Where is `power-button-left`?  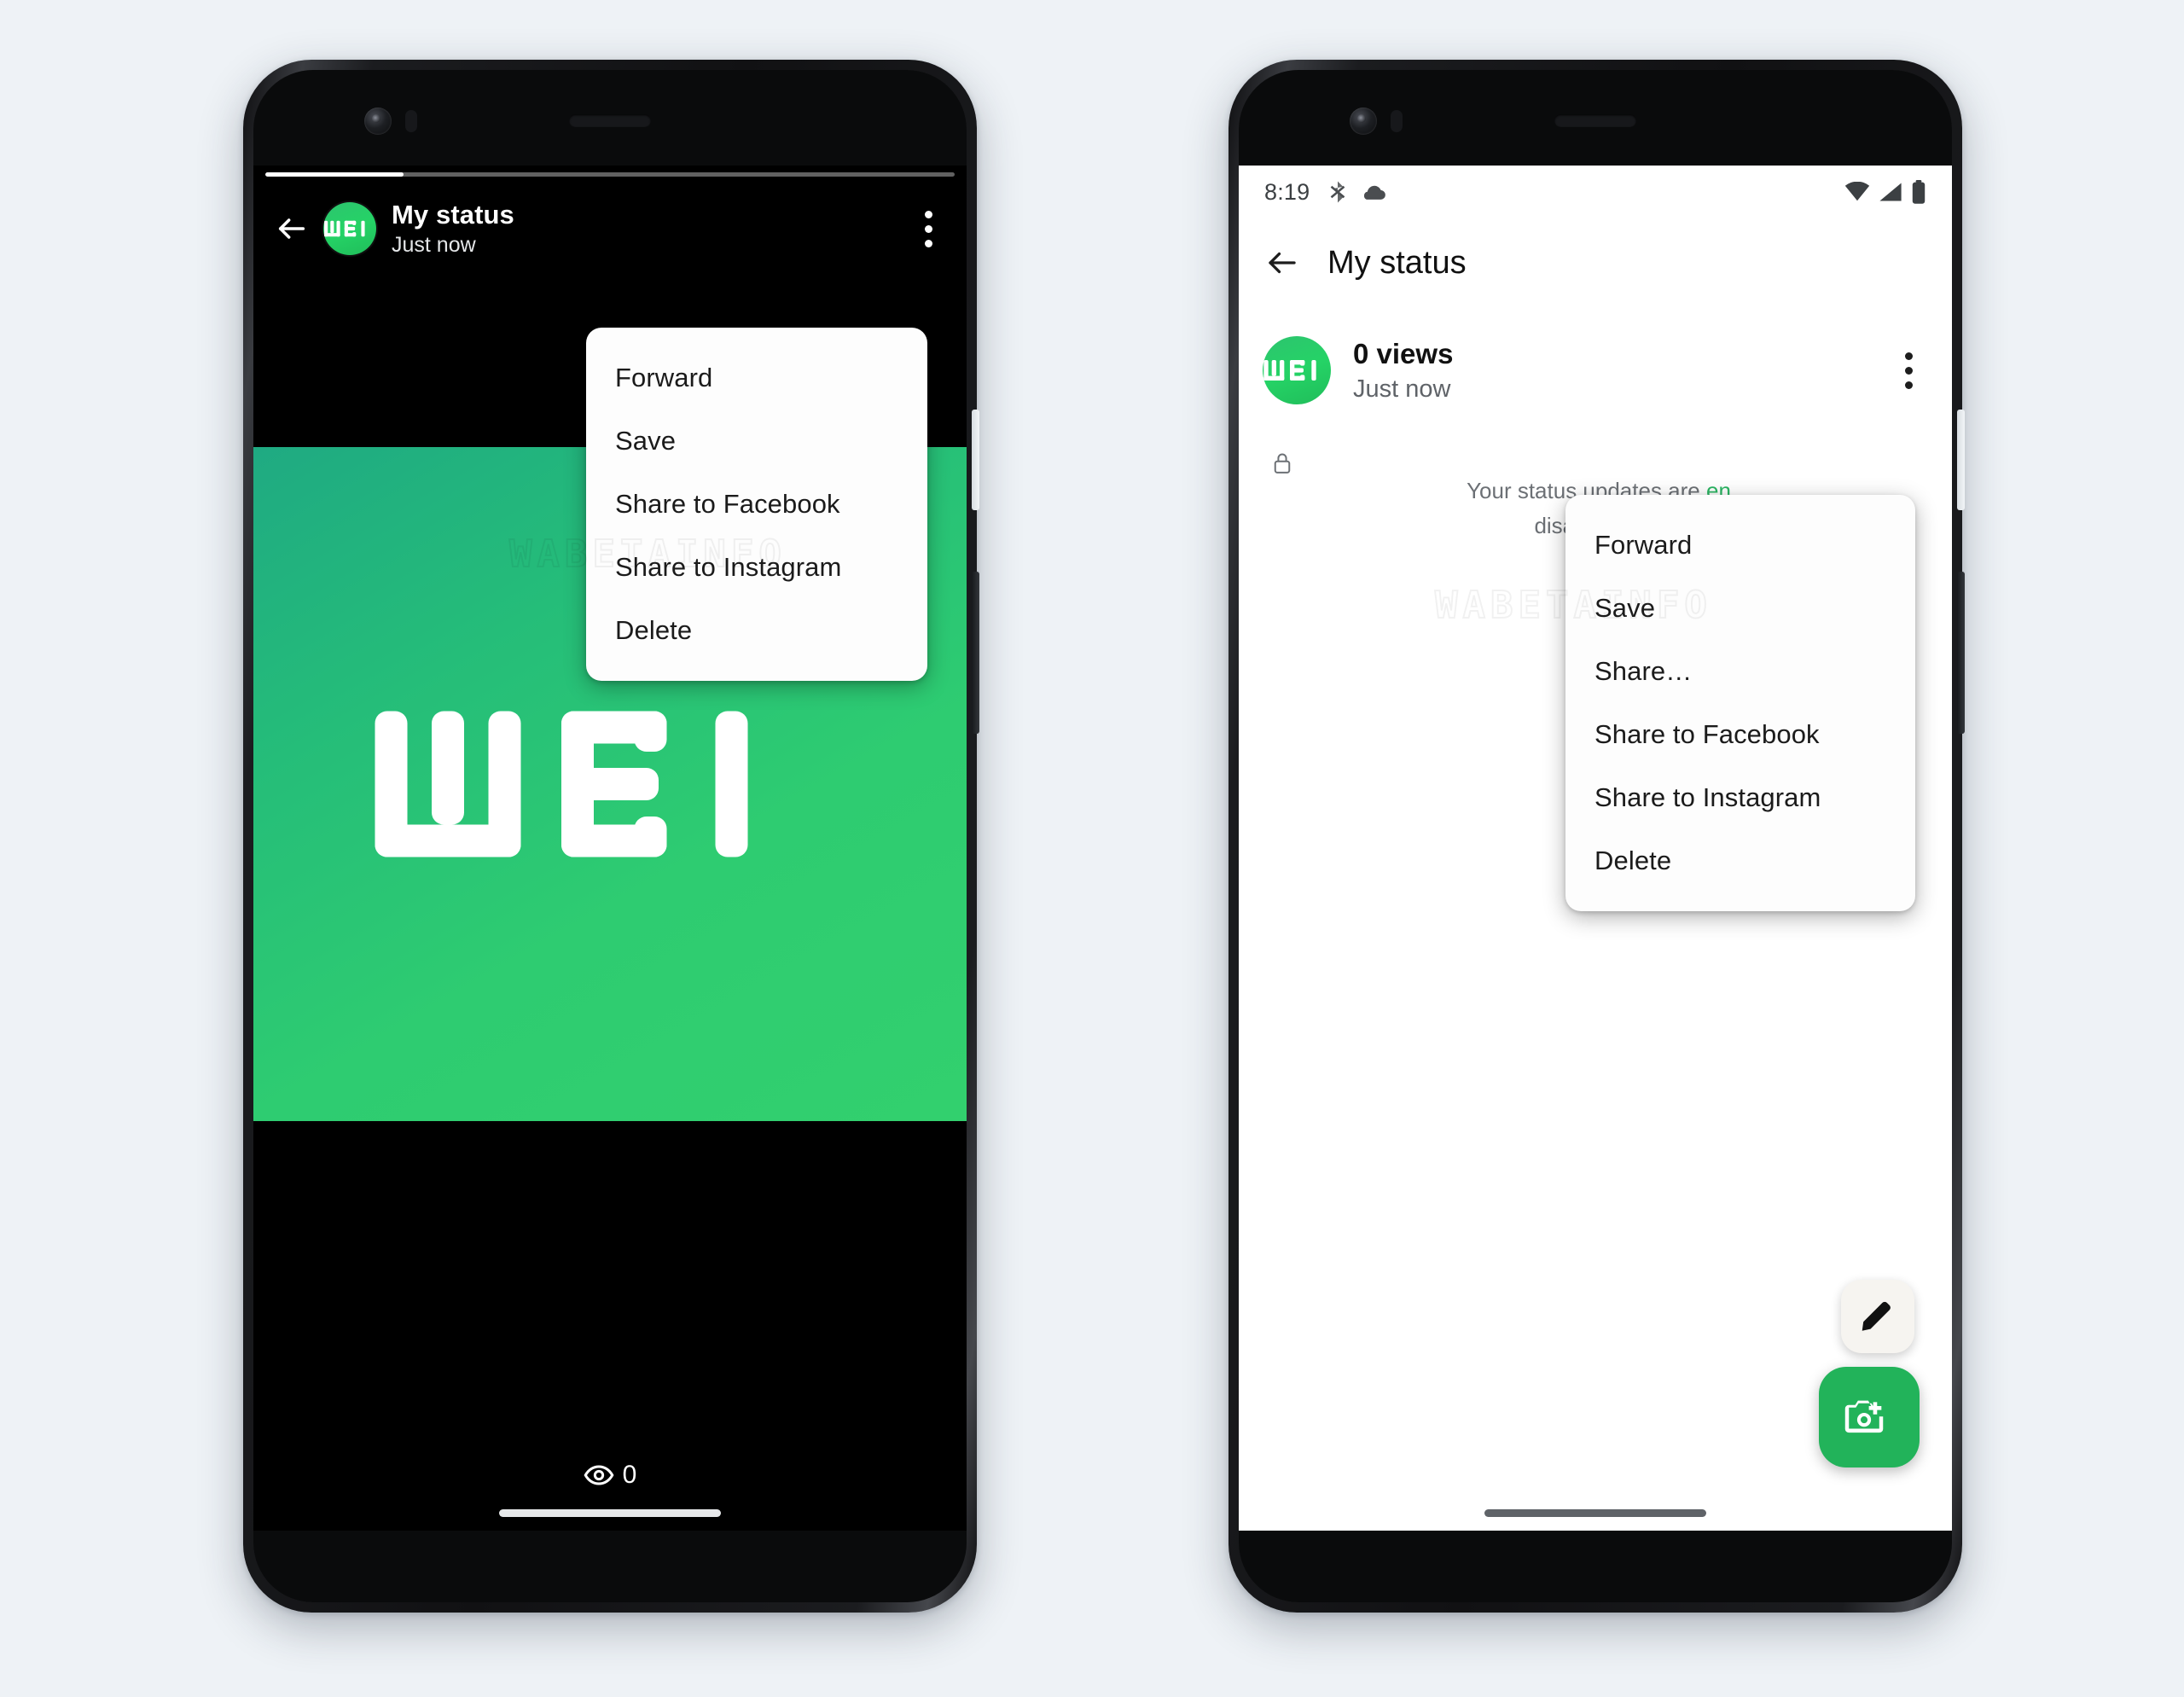
power-button-left is located at coordinates (976, 460).